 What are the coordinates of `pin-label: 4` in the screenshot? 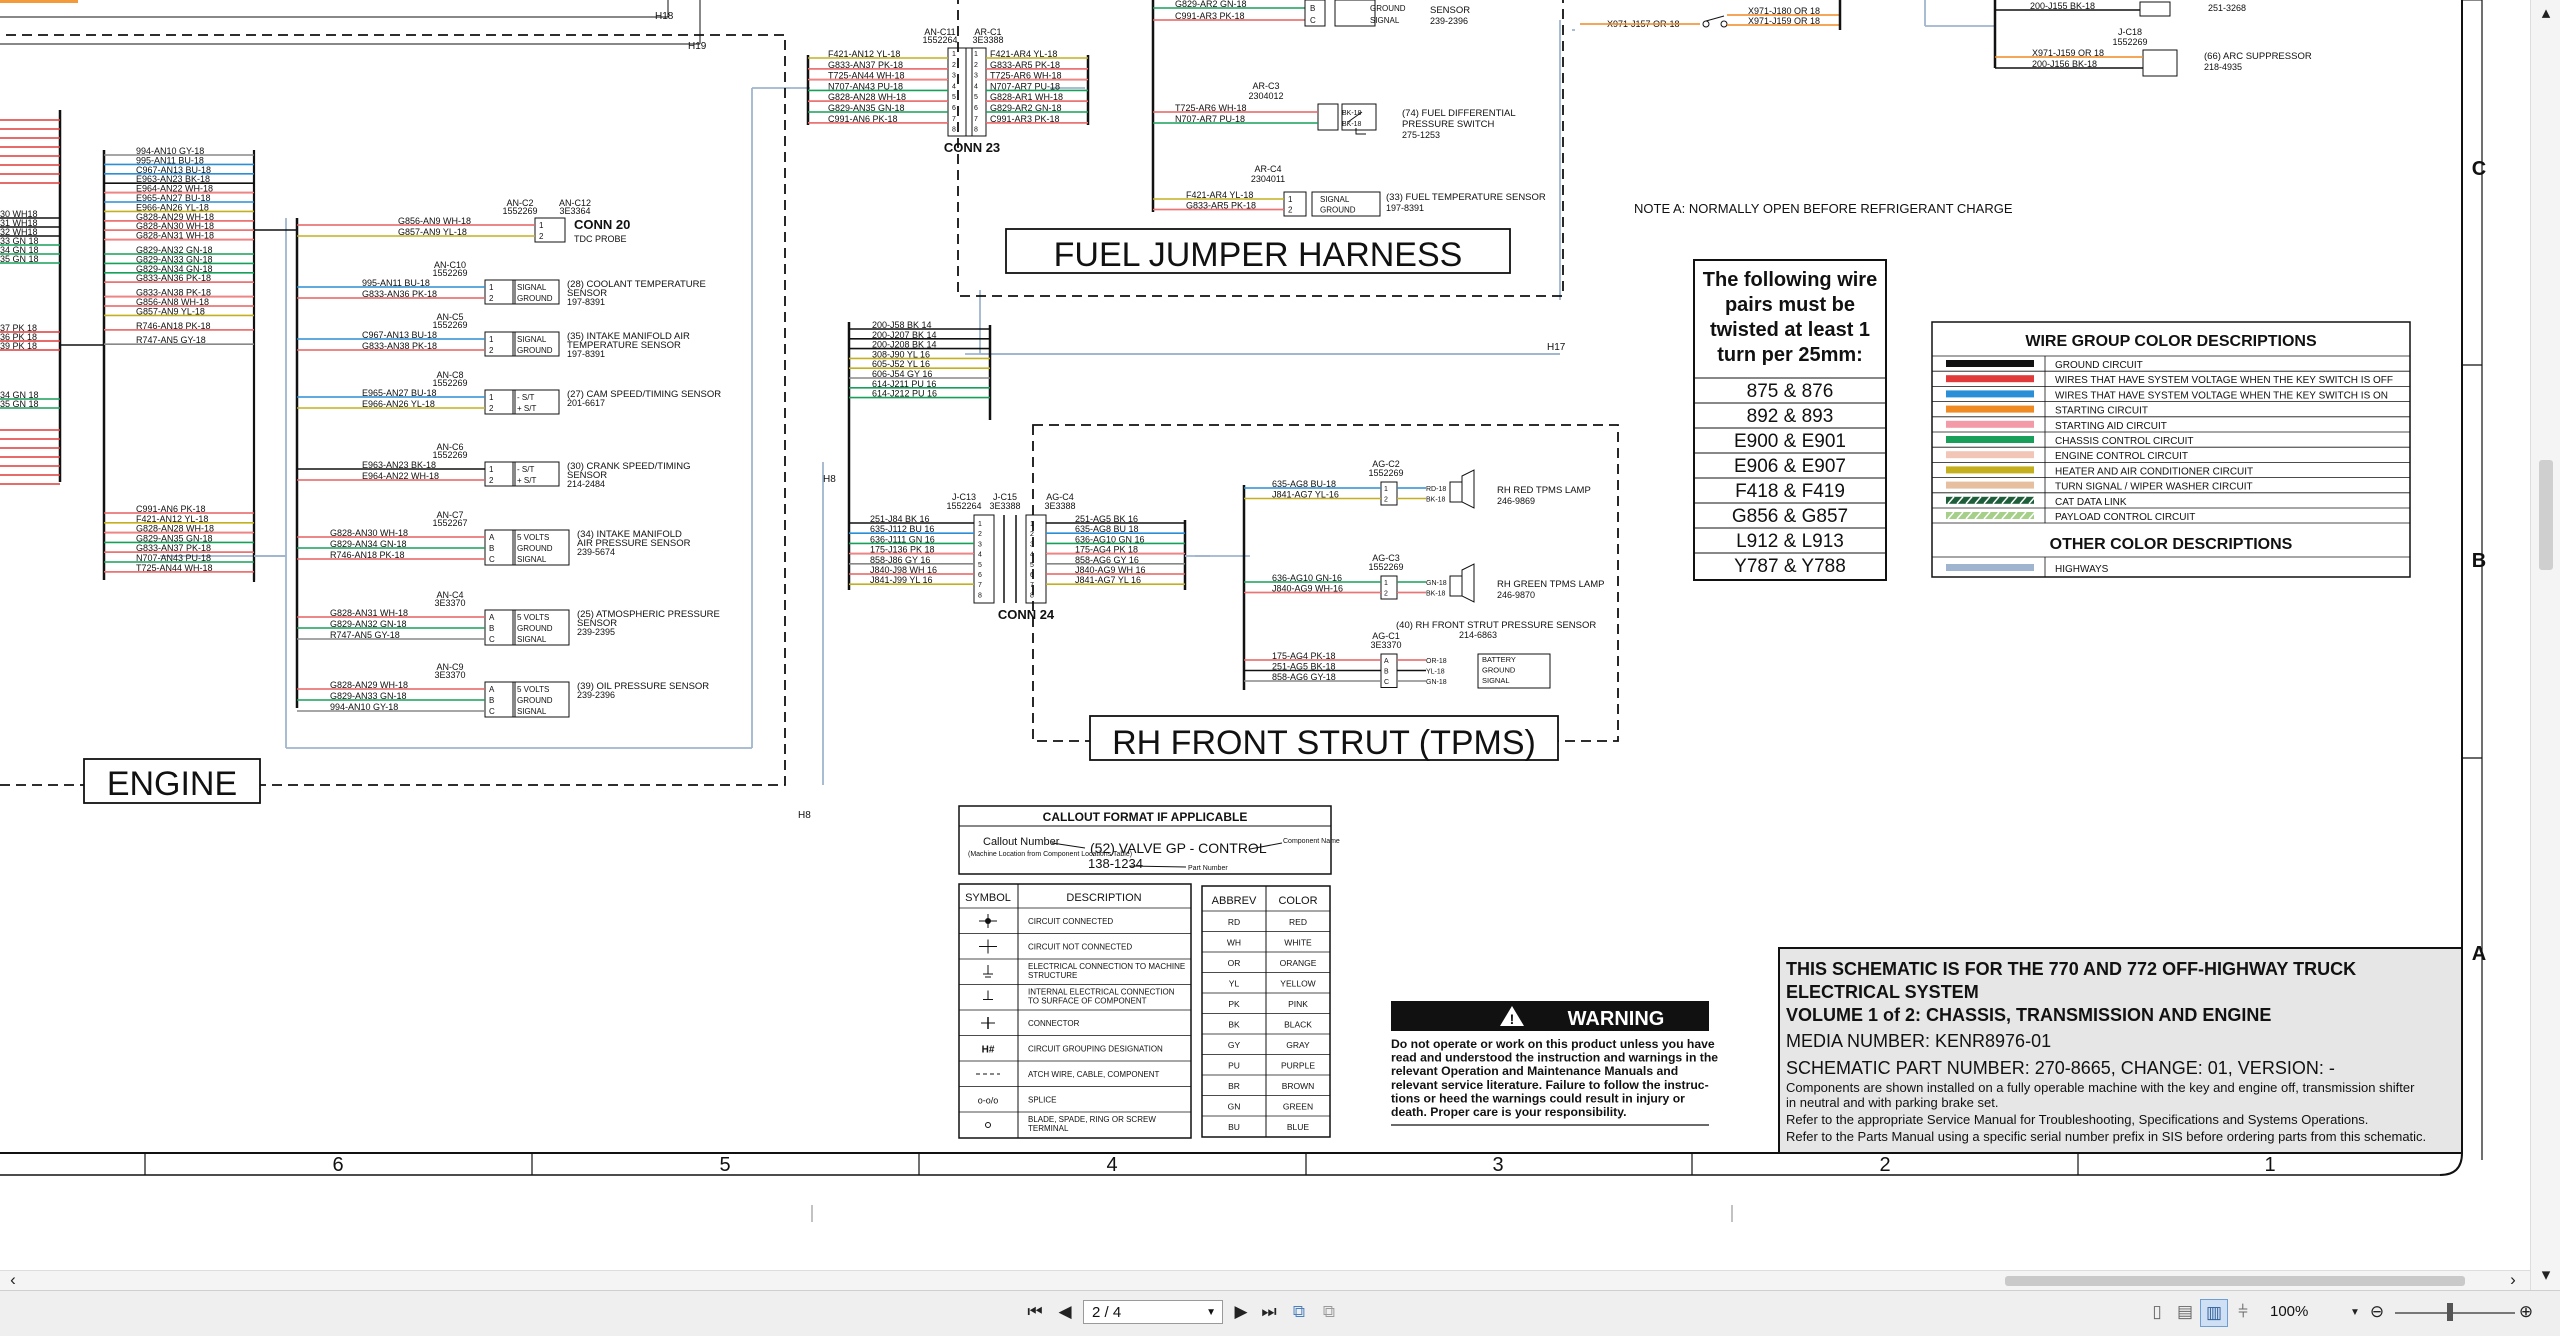 It's located at (980, 555).